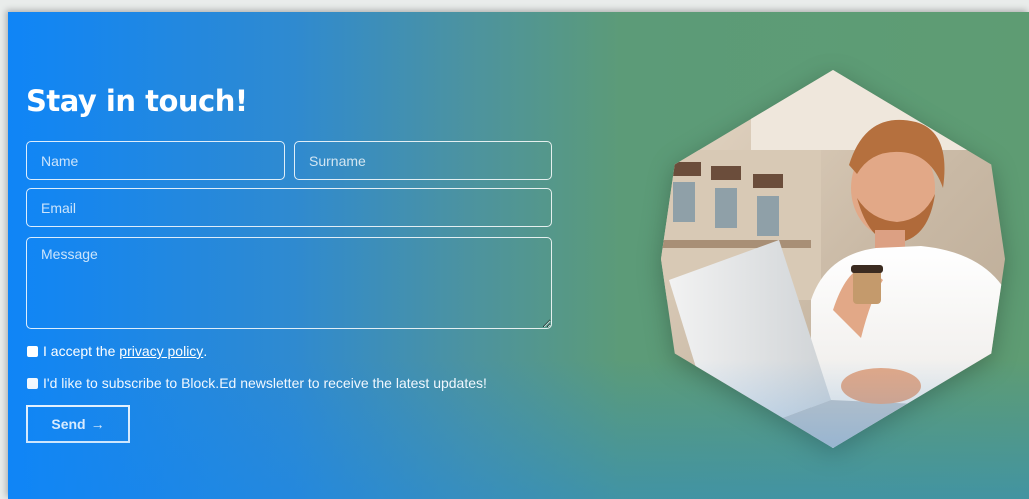  Describe the element at coordinates (32, 351) in the screenshot. I see `privacy-checkbox` at that location.